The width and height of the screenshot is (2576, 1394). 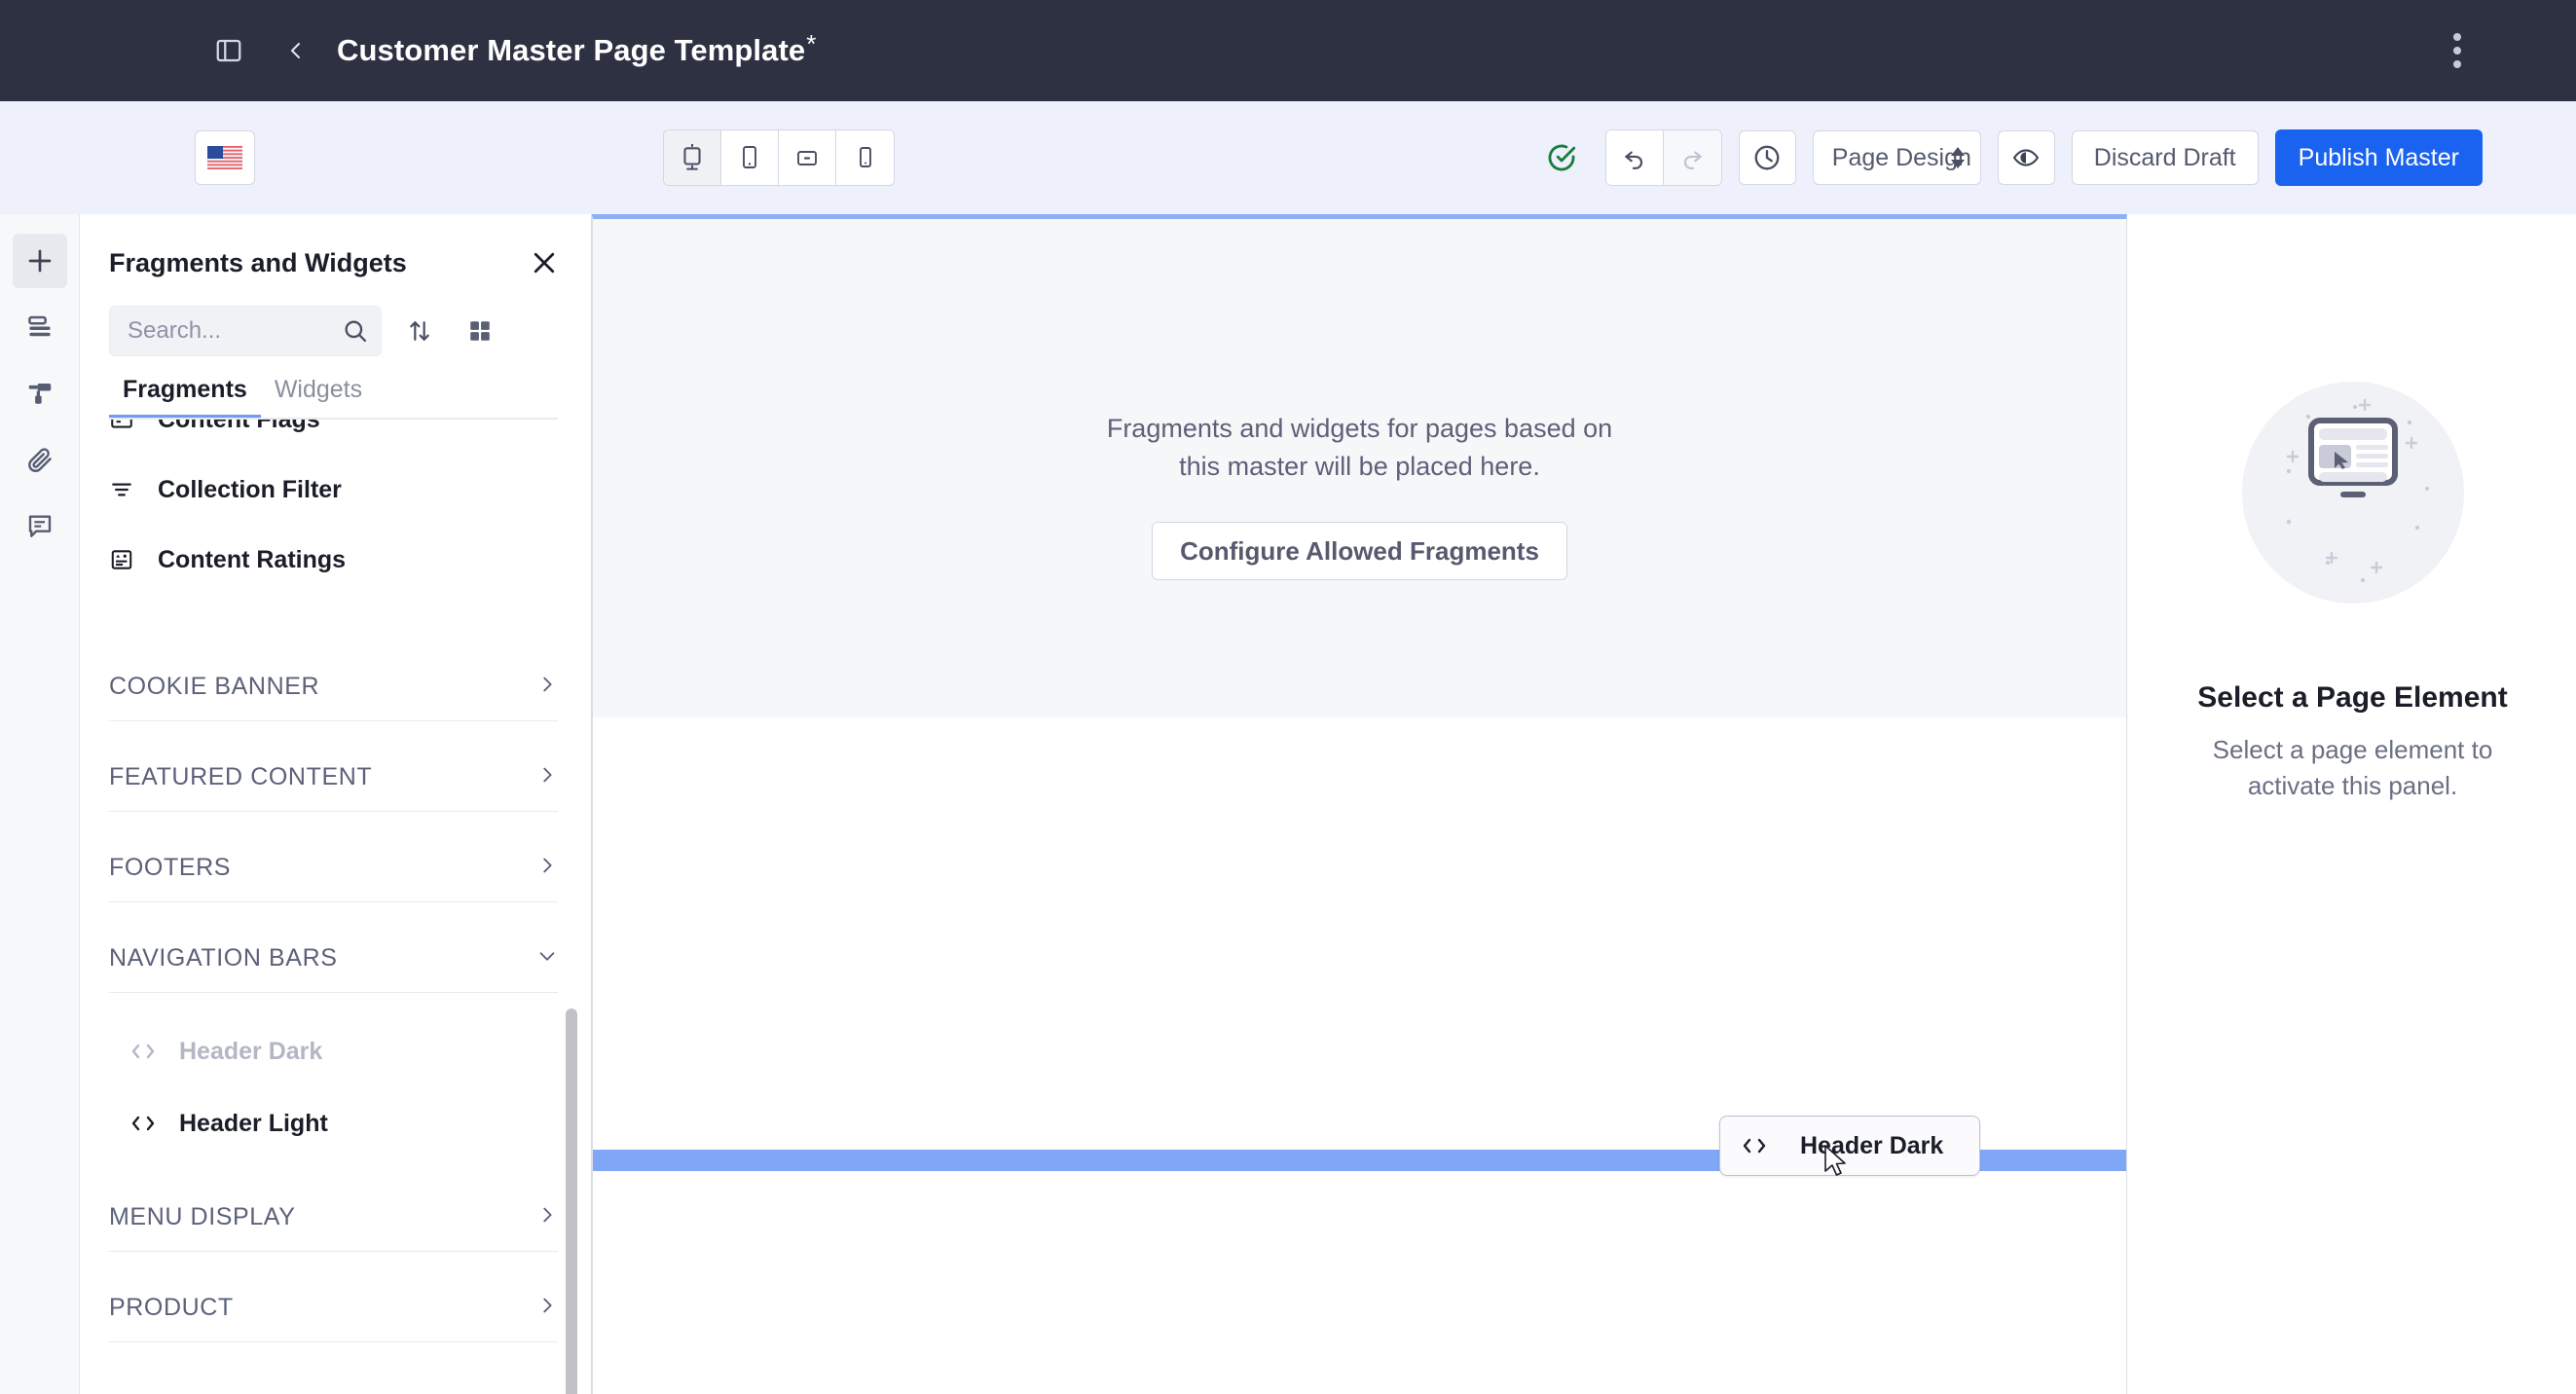 What do you see at coordinates (571, 907) in the screenshot?
I see `fragments-list-scrollbar` at bounding box center [571, 907].